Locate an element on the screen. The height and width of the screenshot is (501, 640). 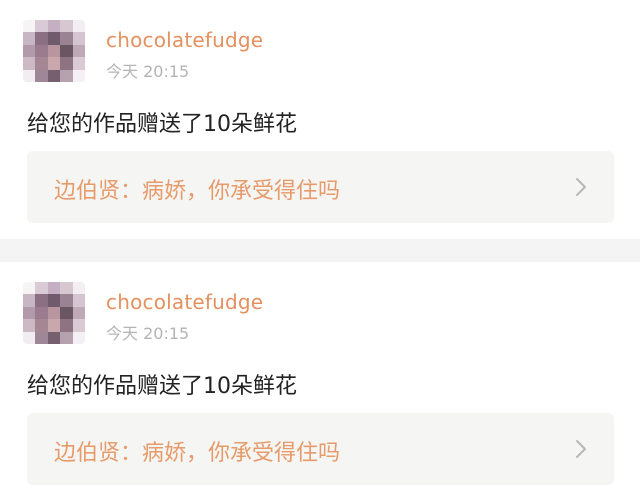
section-divider is located at coordinates (320, 250).